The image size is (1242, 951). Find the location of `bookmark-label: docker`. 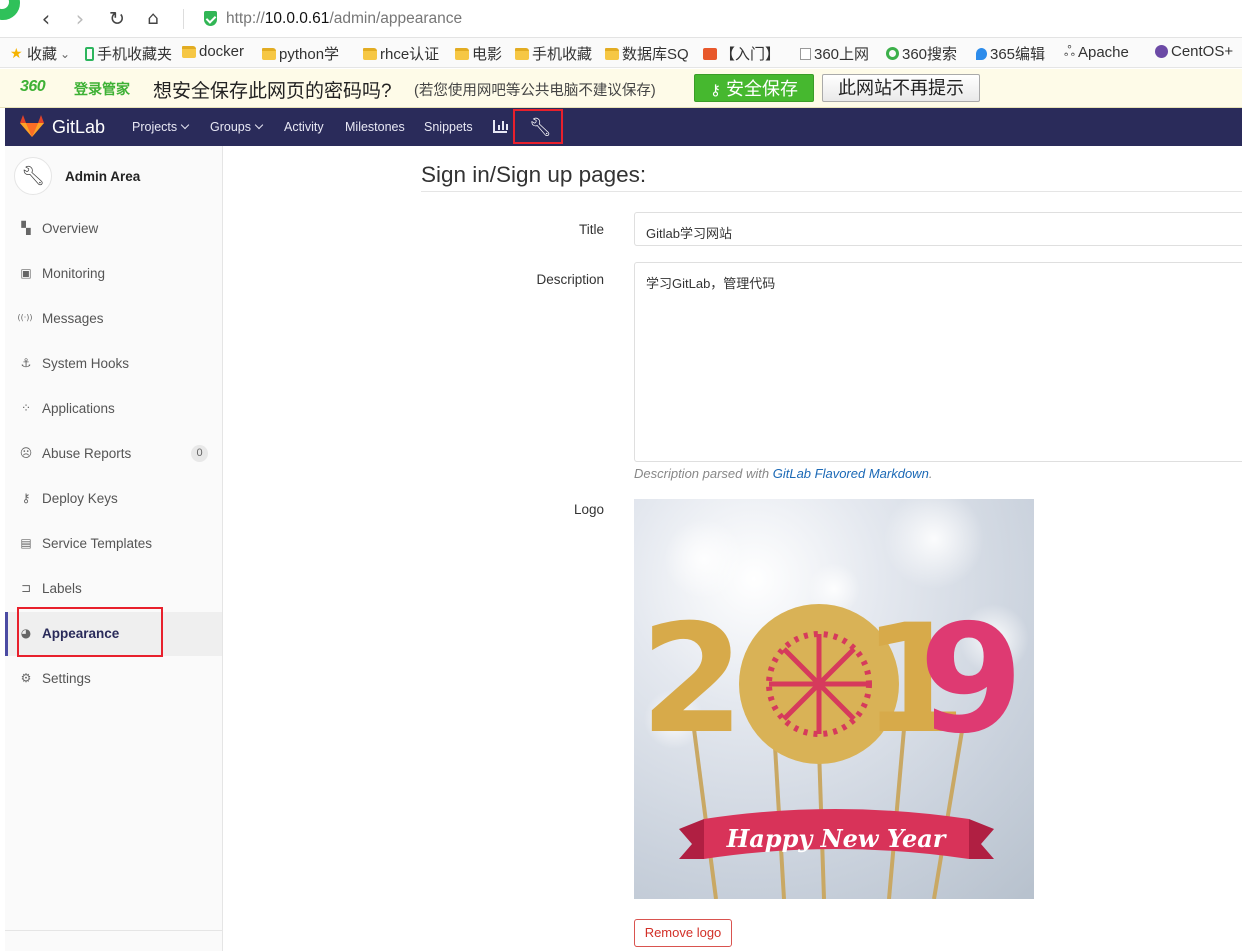

bookmark-label: docker is located at coordinates (222, 51).